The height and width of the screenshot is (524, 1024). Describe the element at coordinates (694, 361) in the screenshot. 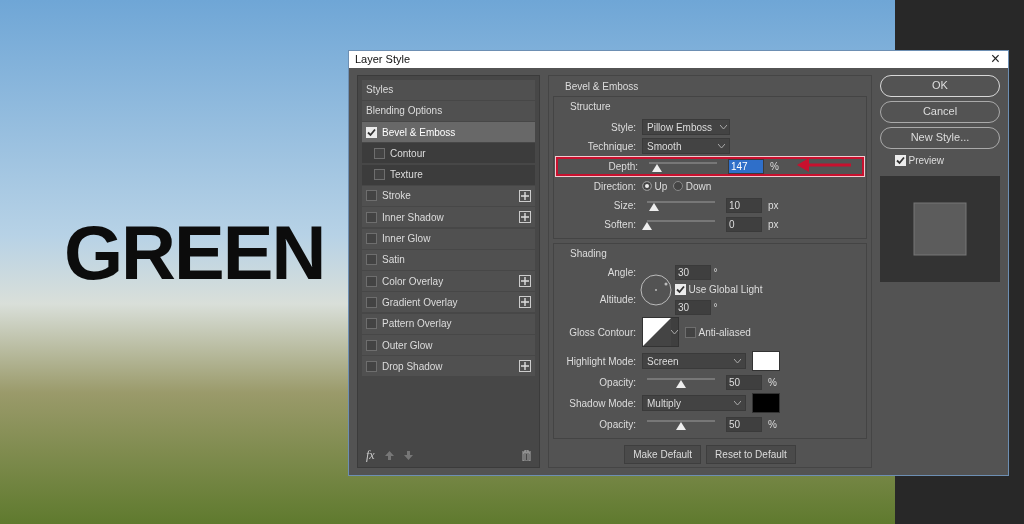

I see `dropdown: Screen` at that location.